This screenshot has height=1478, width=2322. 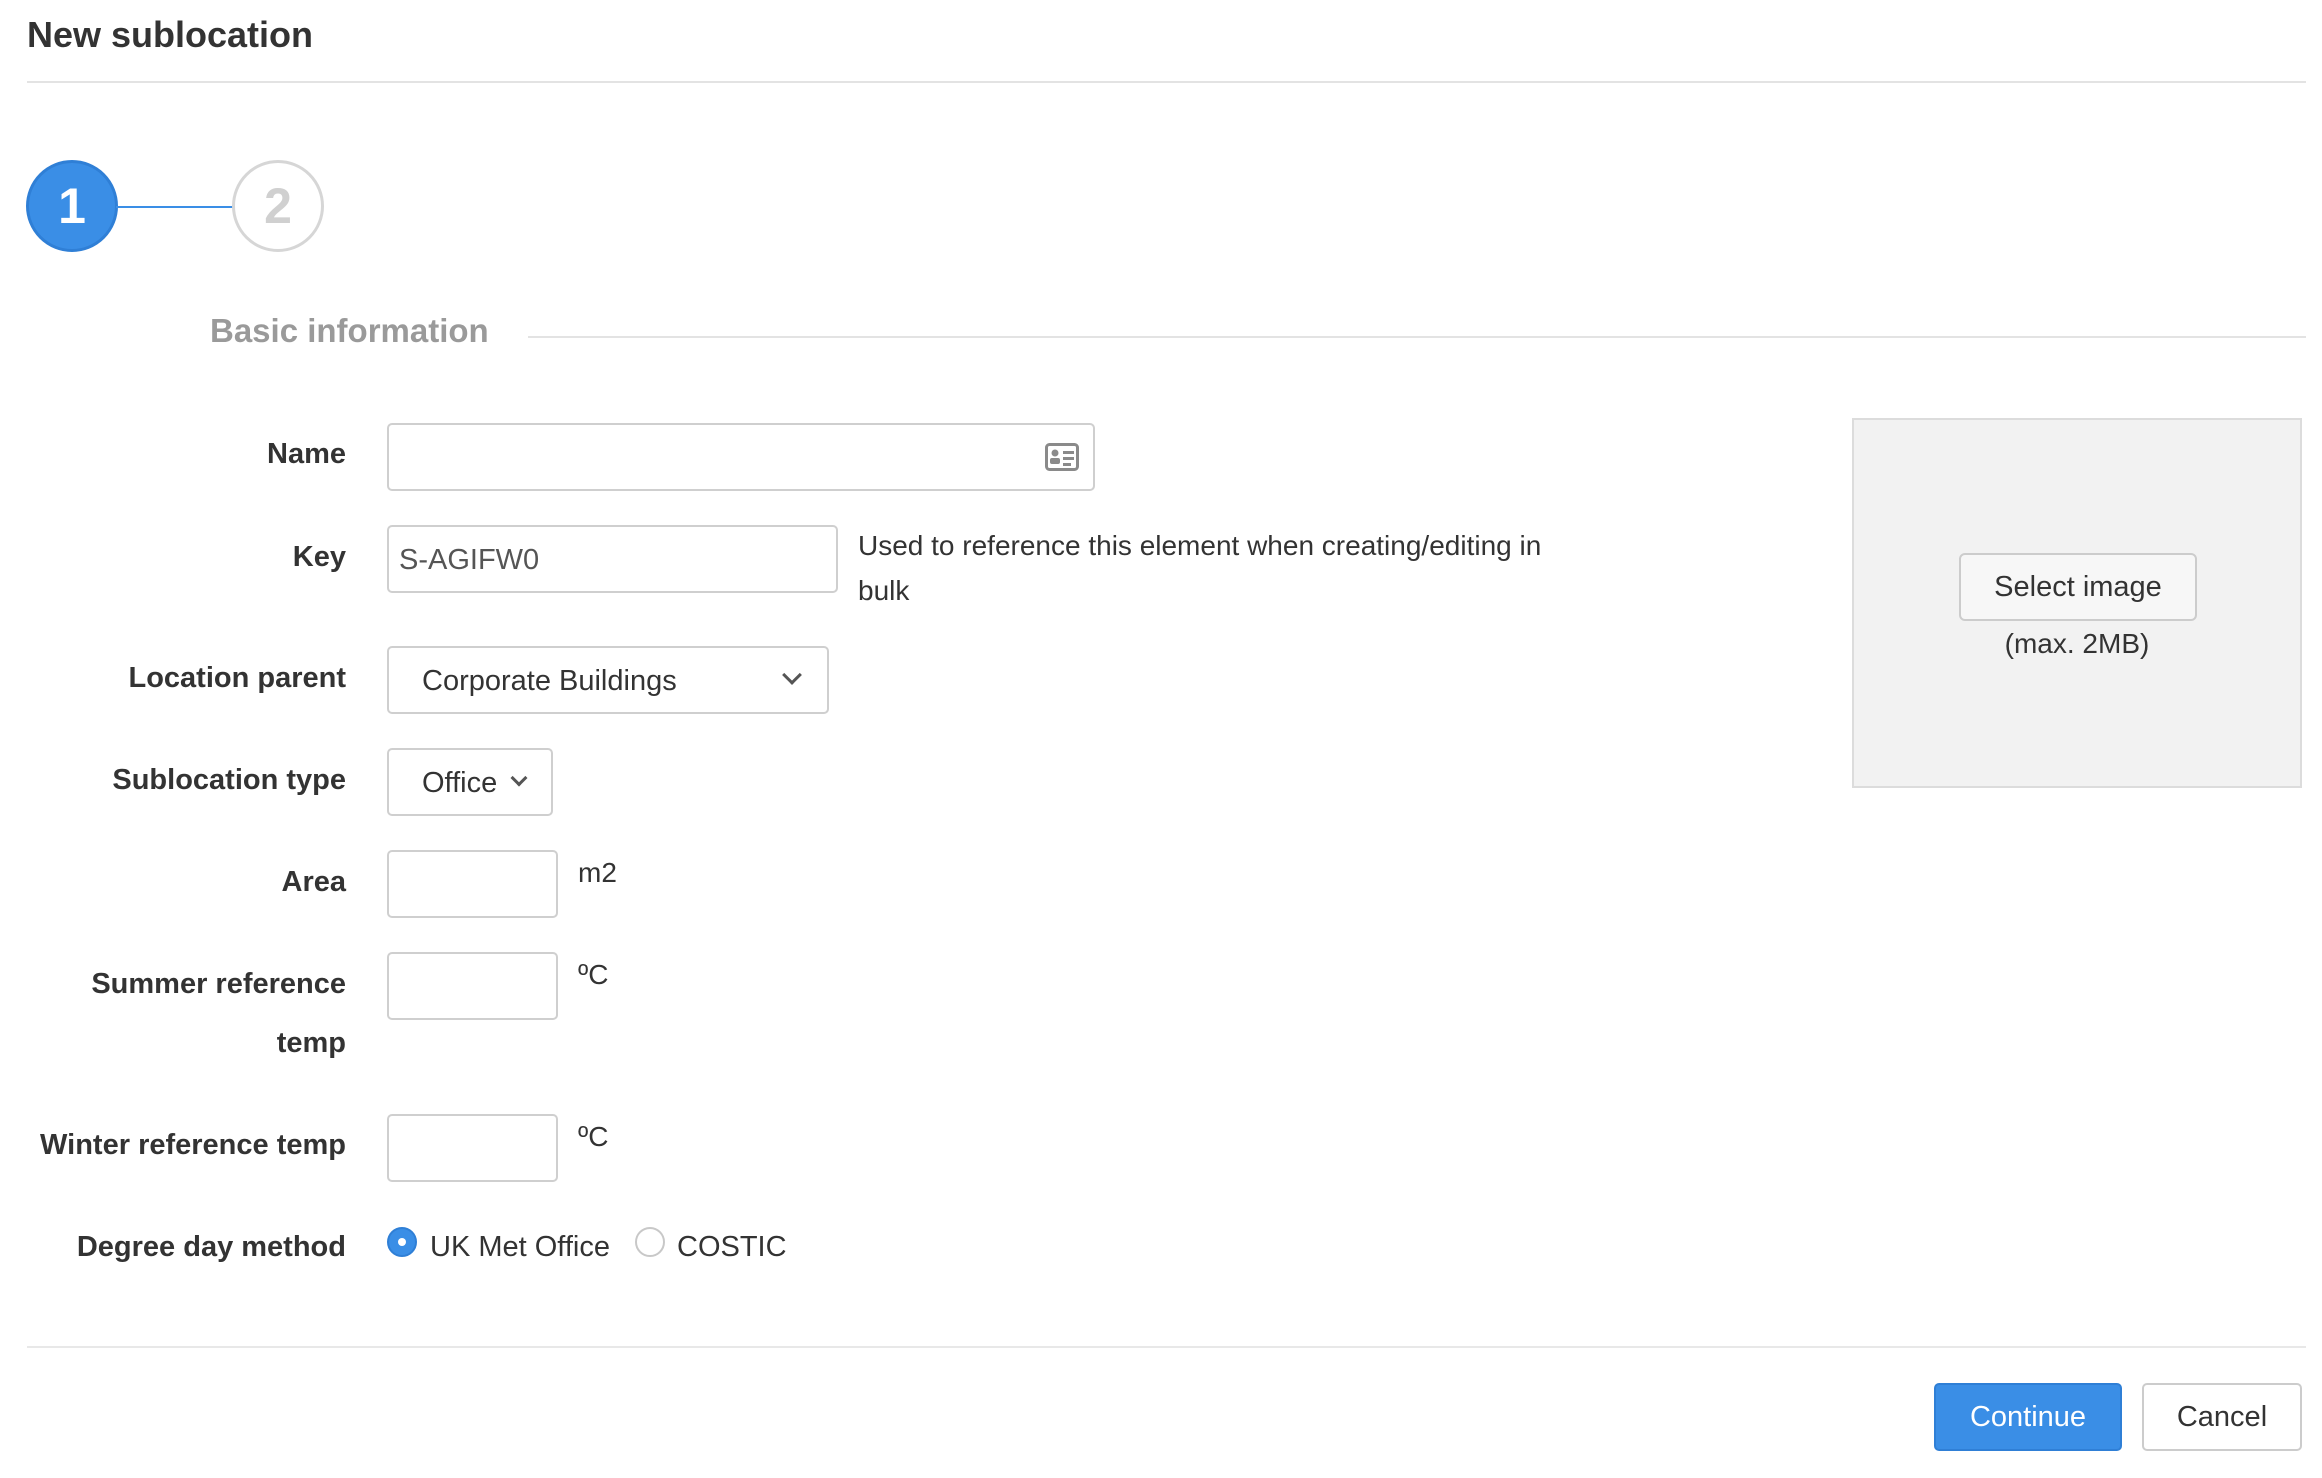 I want to click on sublocation-type-value: Office, so click(x=460, y=783).